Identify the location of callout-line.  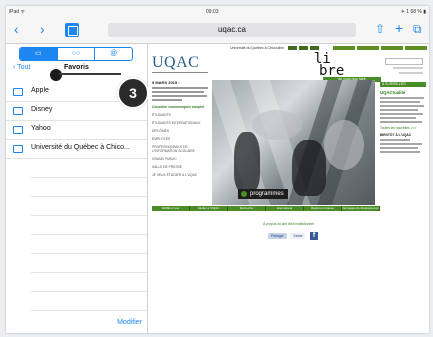
(90, 74).